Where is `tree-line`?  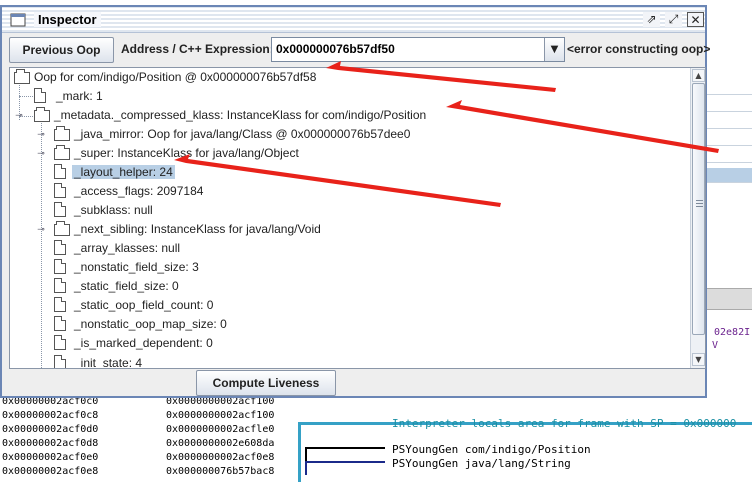
tree-line is located at coordinates (26, 96).